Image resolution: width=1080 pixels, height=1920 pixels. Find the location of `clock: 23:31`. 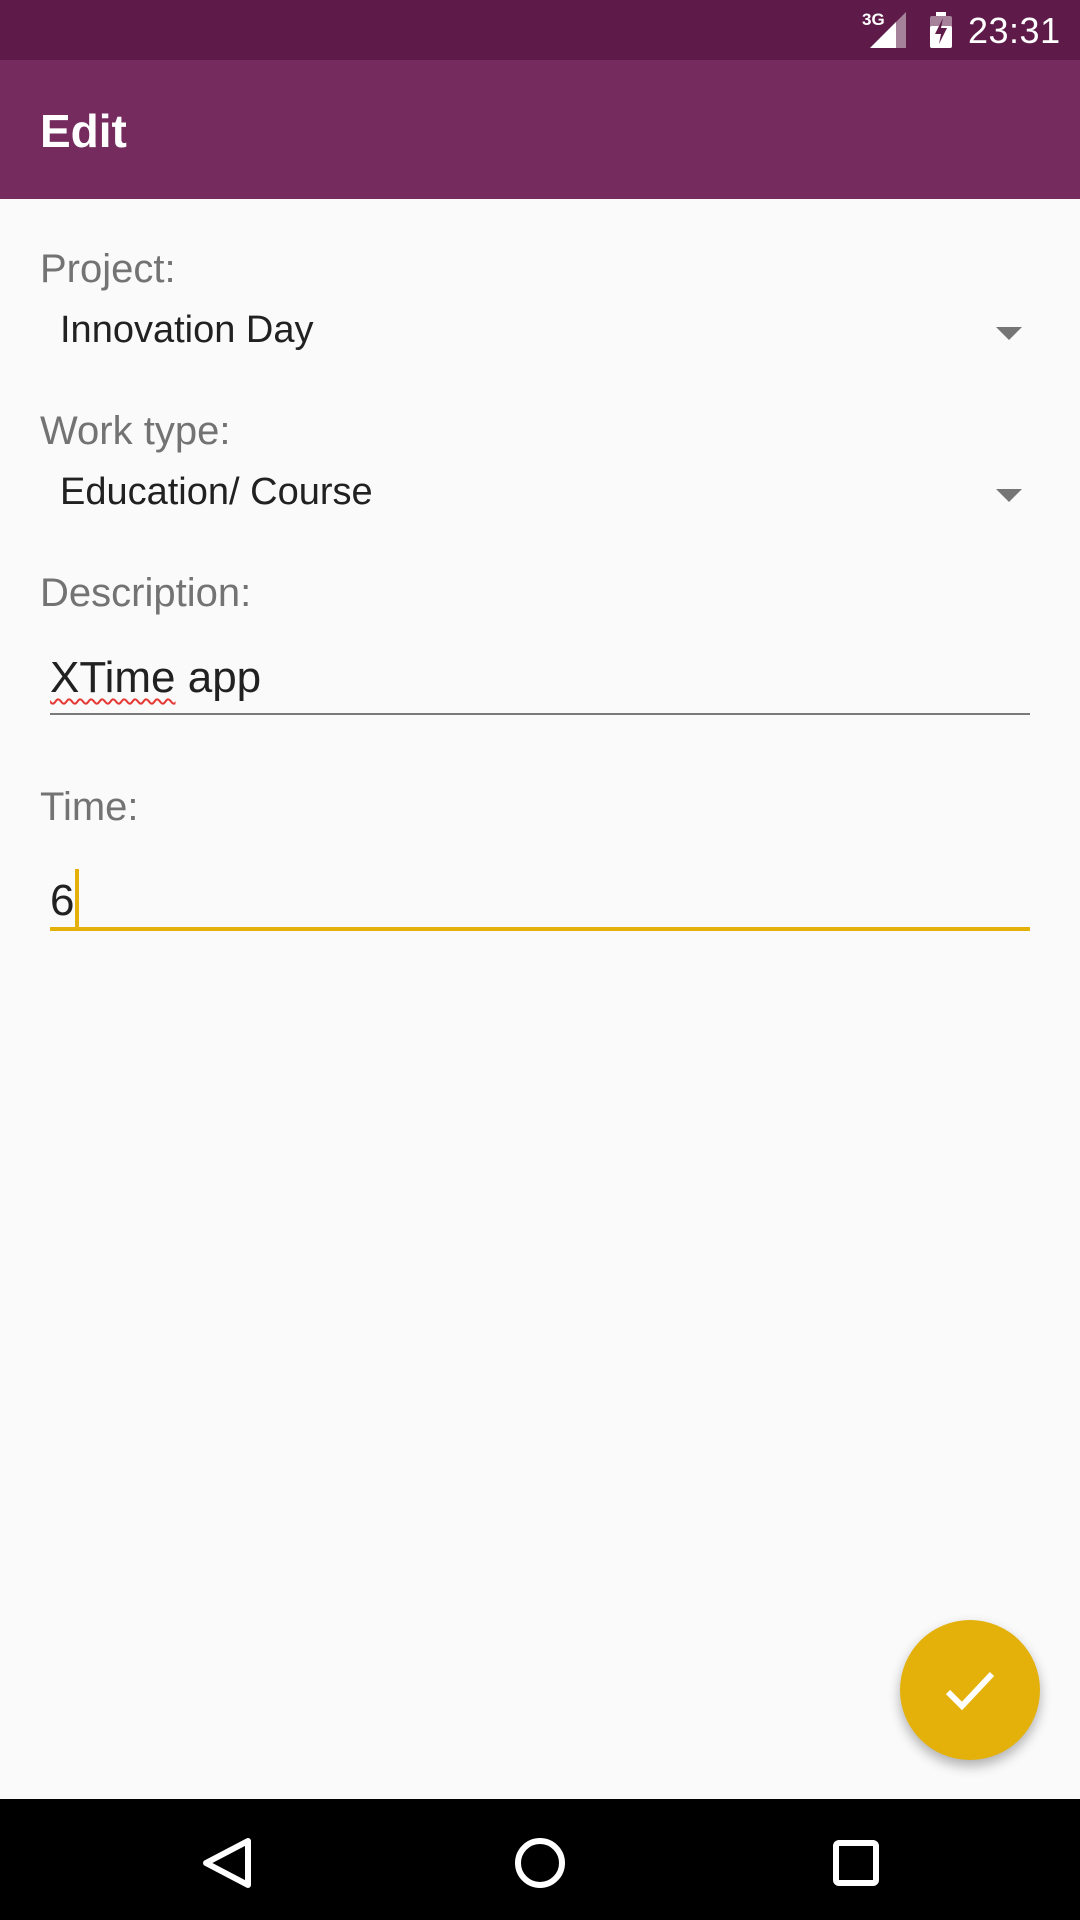

clock: 23:31 is located at coordinates (1014, 30).